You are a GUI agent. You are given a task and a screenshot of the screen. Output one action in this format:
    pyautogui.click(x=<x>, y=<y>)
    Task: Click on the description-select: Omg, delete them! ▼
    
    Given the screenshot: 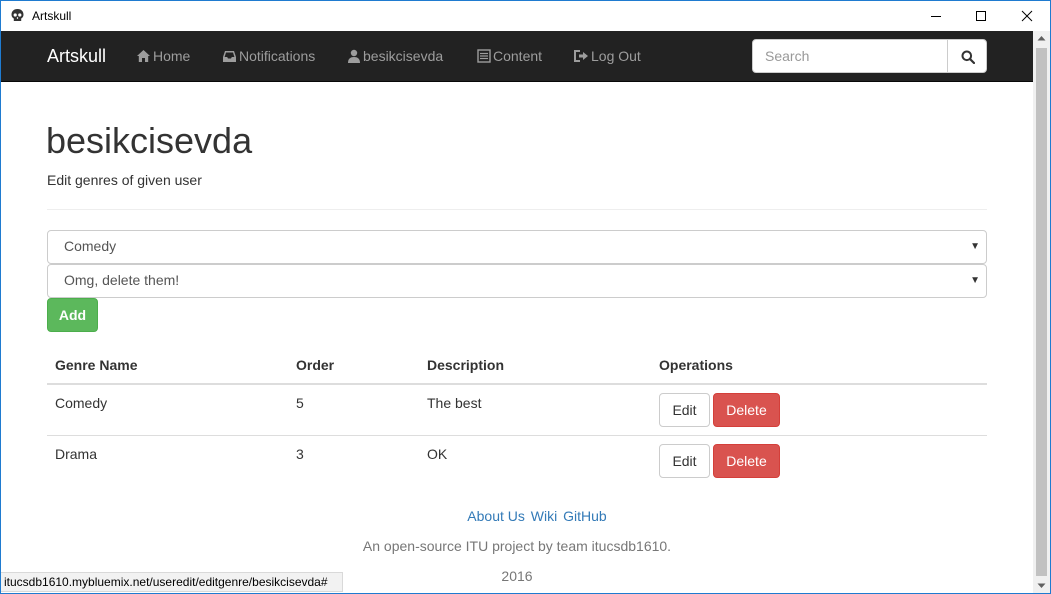 What is the action you would take?
    pyautogui.click(x=517, y=281)
    